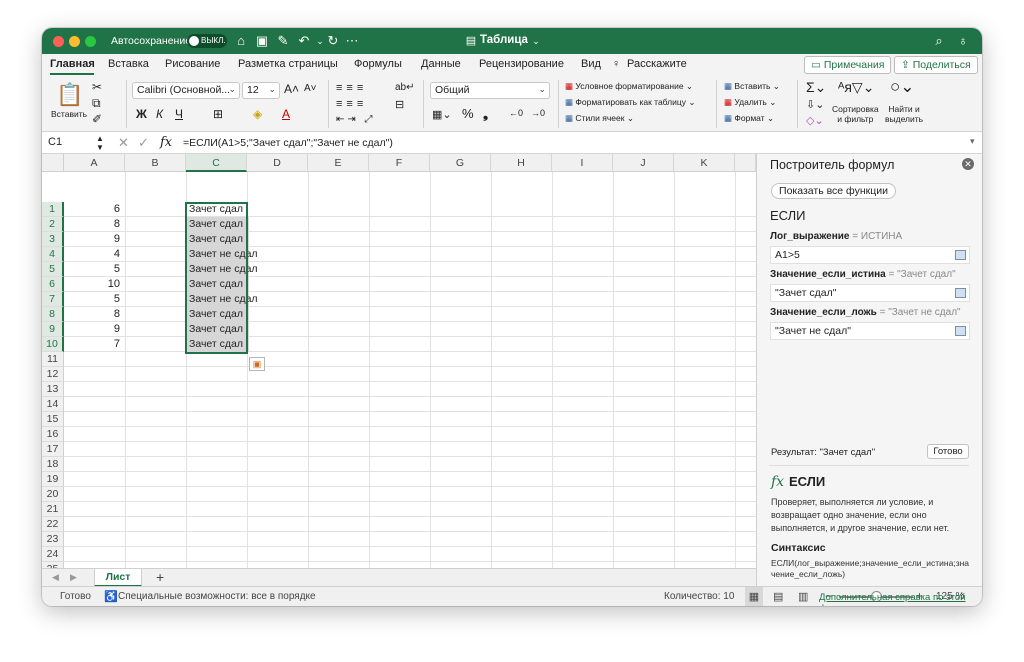  What do you see at coordinates (848, 65) in the screenshot?
I see `notes-button: ▭ Примечания` at bounding box center [848, 65].